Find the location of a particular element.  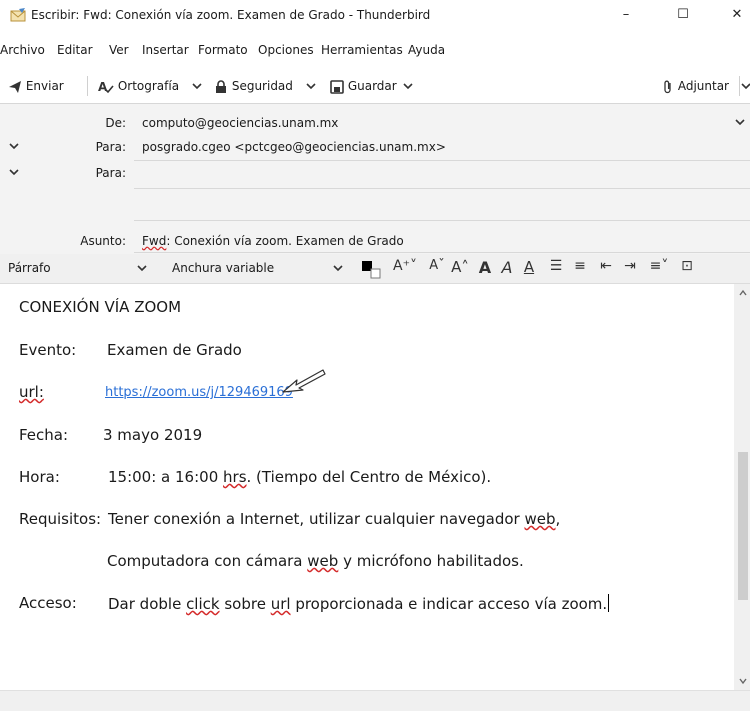

send-icon is located at coordinates (15, 86).